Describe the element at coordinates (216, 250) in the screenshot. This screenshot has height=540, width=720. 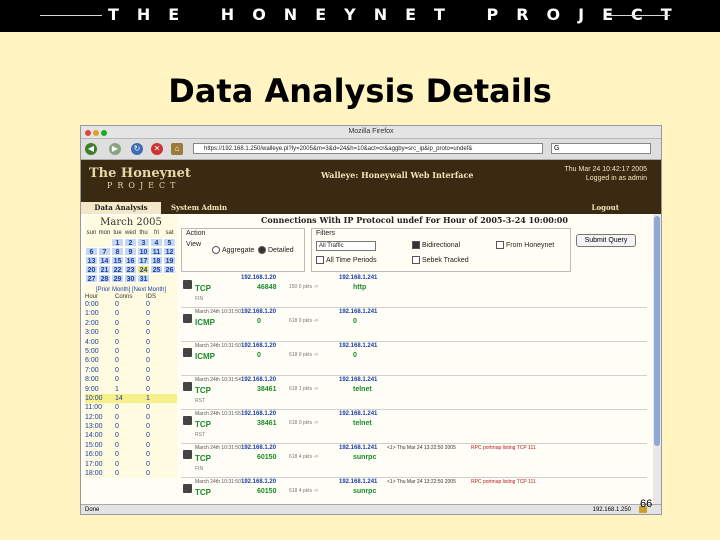
I see `aggregate-radio` at that location.